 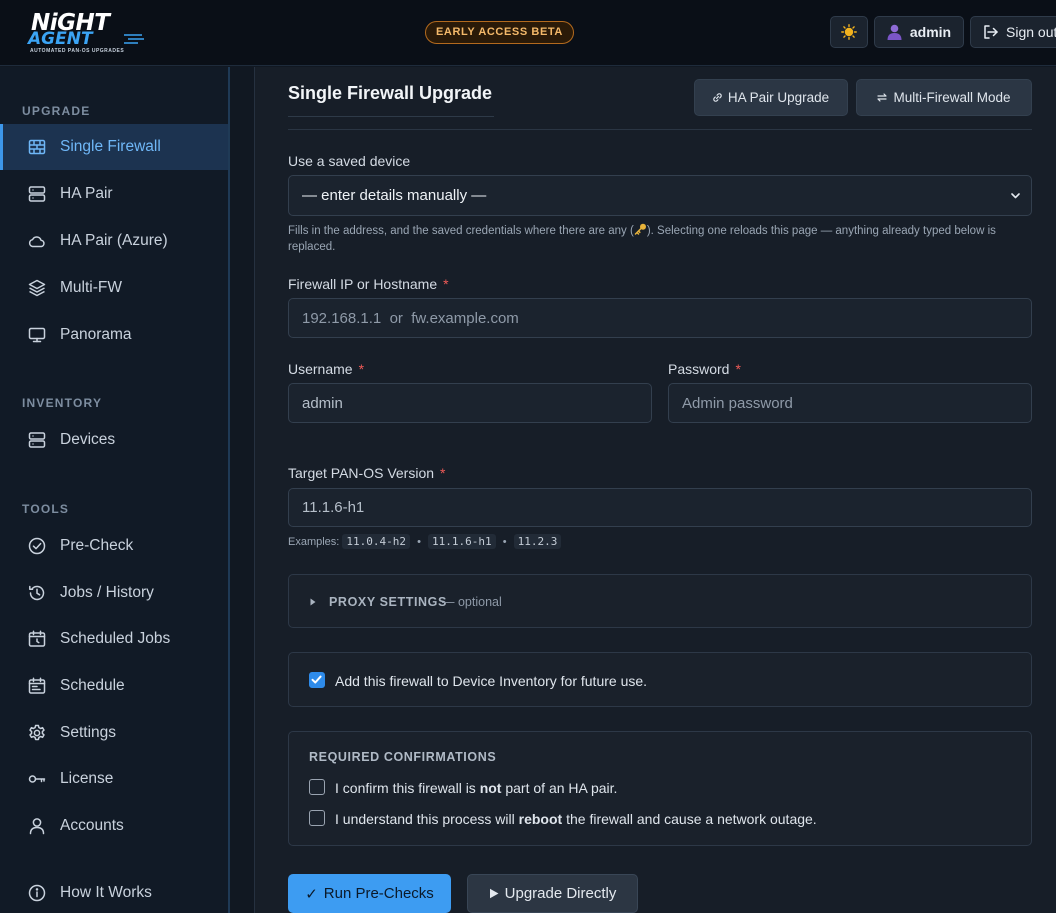 What do you see at coordinates (37, 638) in the screenshot?
I see `calendar-clock-icon` at bounding box center [37, 638].